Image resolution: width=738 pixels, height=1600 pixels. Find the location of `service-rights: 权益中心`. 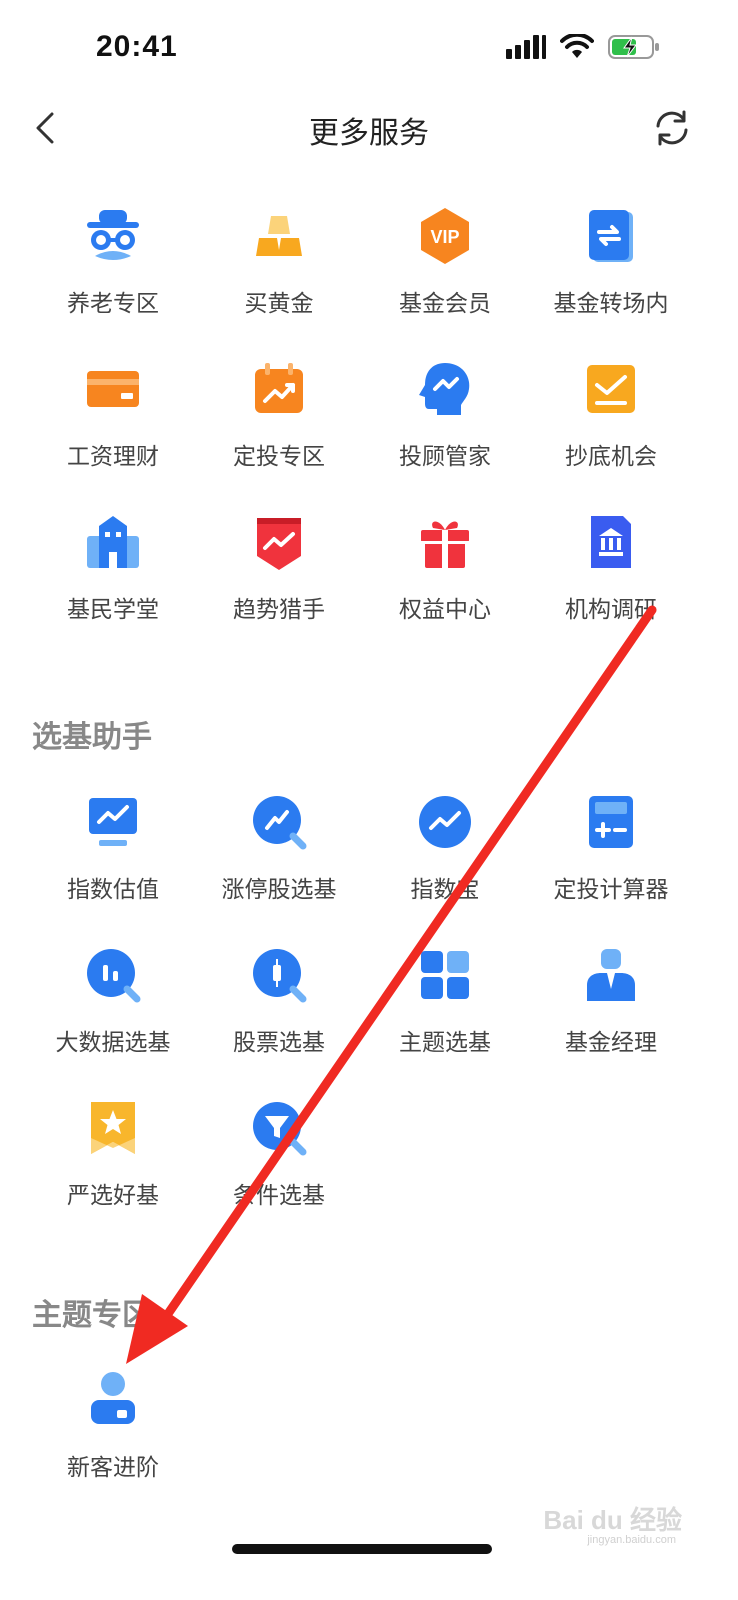

service-rights: 权益中心 is located at coordinates (445, 582).